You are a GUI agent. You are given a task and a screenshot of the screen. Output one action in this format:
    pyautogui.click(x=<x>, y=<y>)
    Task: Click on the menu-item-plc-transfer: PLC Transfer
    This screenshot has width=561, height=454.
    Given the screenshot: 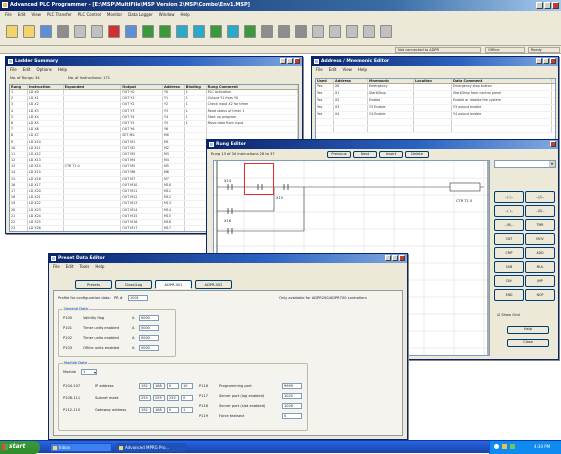 What is the action you would take?
    pyautogui.click(x=59, y=14)
    